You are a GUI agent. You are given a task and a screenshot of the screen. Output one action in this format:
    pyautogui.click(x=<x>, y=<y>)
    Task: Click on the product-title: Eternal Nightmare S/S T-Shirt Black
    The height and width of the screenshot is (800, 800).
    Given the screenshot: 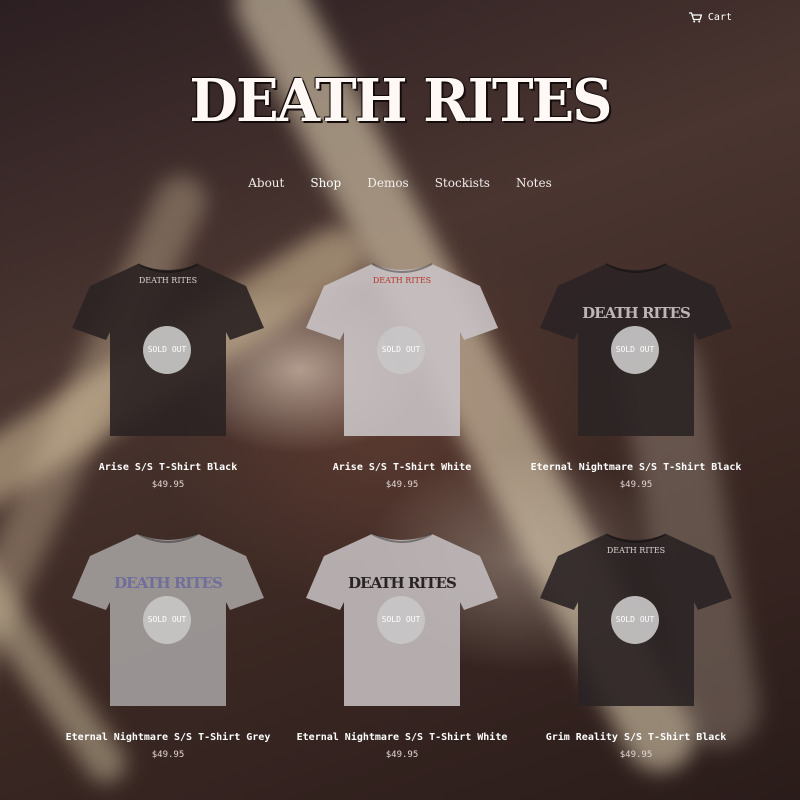 What is the action you would take?
    pyautogui.click(x=636, y=467)
    